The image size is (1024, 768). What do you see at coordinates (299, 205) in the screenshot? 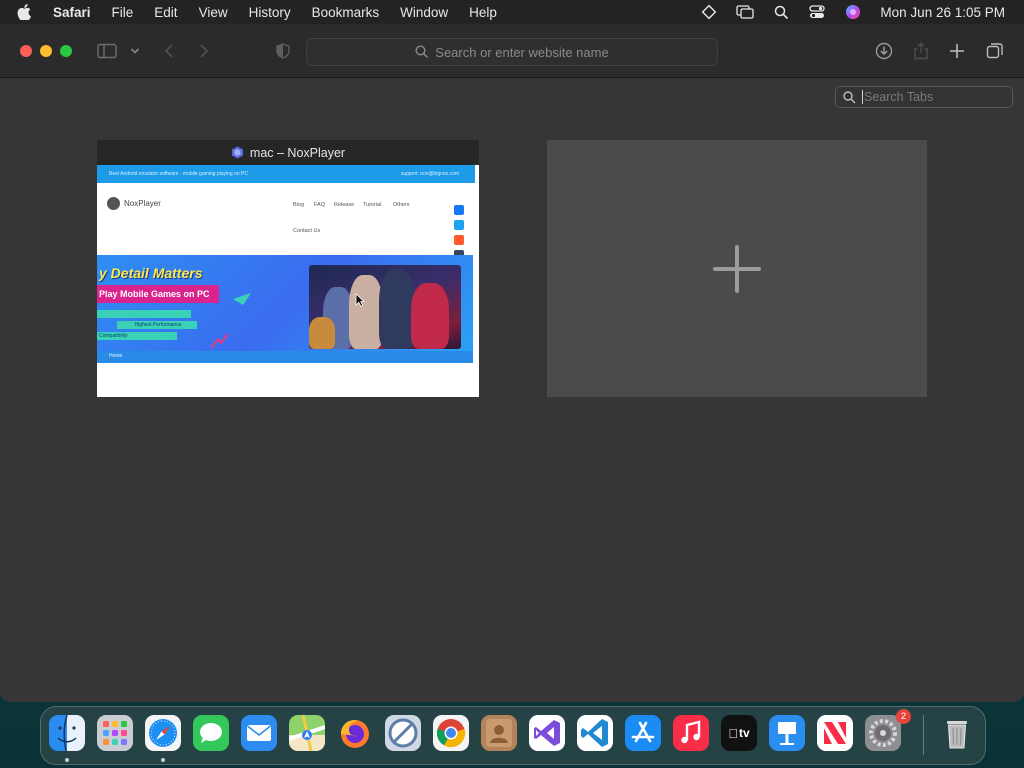
I see `thumbnail-nav-blog: Blog` at bounding box center [299, 205].